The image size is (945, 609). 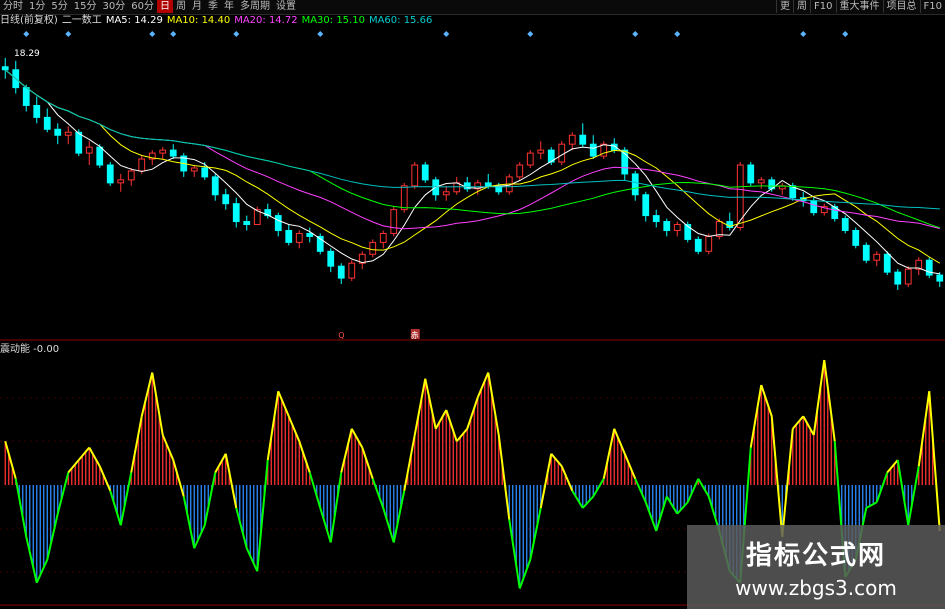 I want to click on watermark-url: www.zbgs3.com, so click(x=816, y=588).